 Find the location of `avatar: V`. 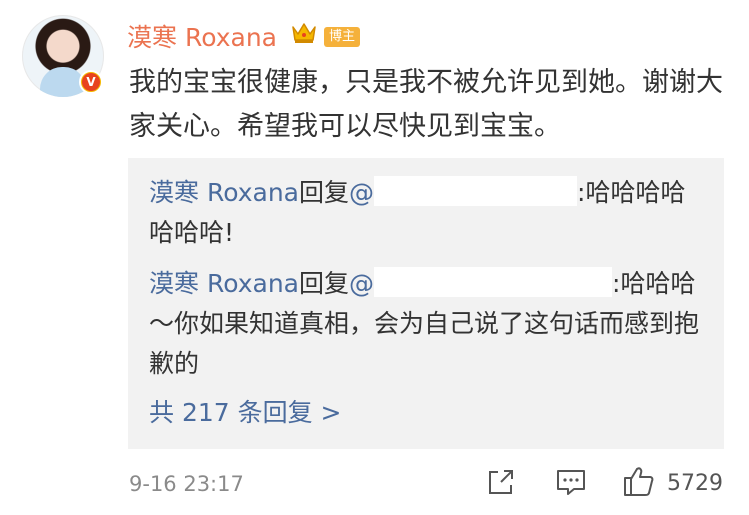

avatar: V is located at coordinates (63, 56).